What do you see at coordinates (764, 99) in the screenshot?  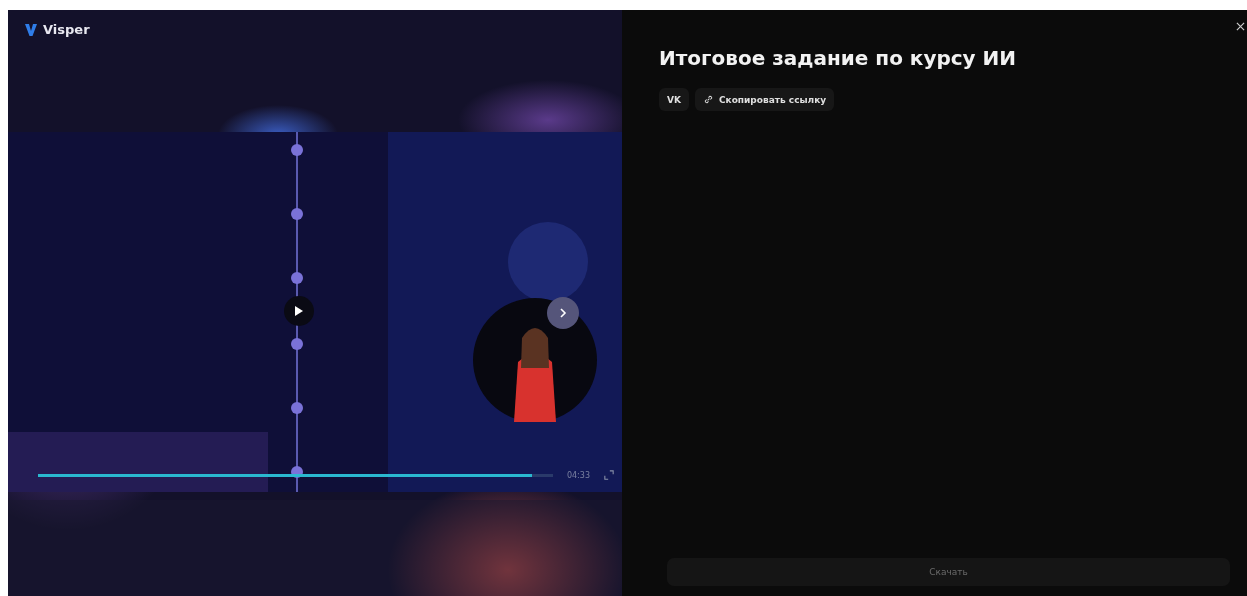 I see `copy-link-button: Скопировать ссылку` at bounding box center [764, 99].